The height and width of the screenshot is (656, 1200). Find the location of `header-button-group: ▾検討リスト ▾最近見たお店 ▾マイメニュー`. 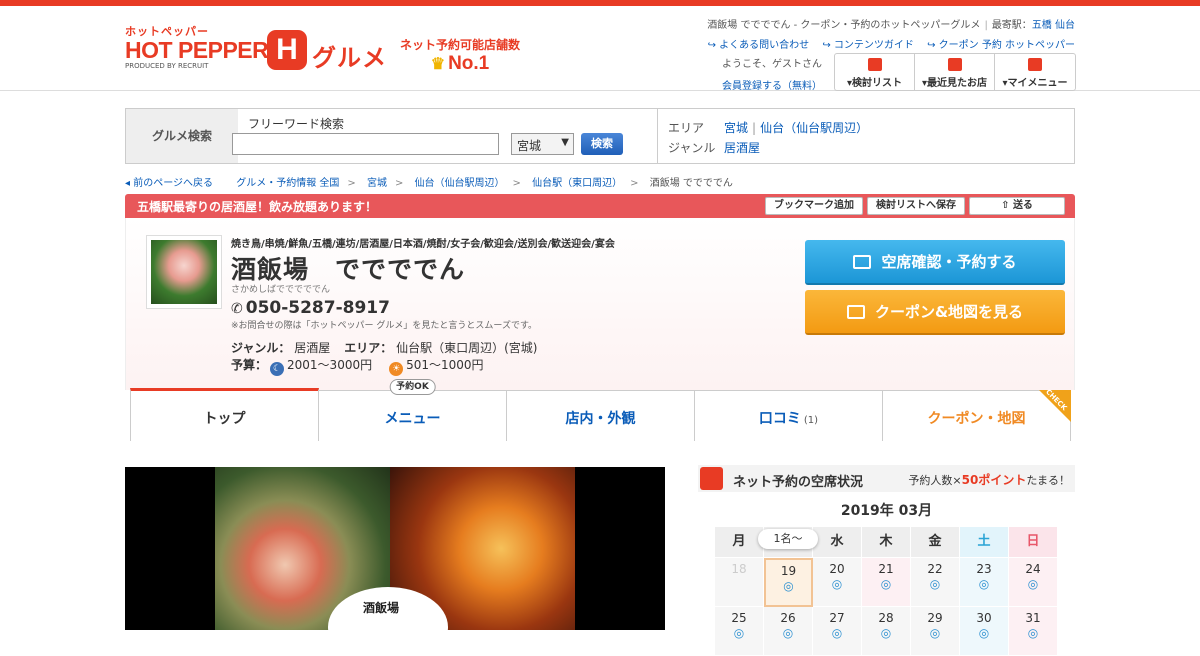

header-button-group: ▾検討リスト ▾最近見たお店 ▾マイメニュー is located at coordinates (955, 72).